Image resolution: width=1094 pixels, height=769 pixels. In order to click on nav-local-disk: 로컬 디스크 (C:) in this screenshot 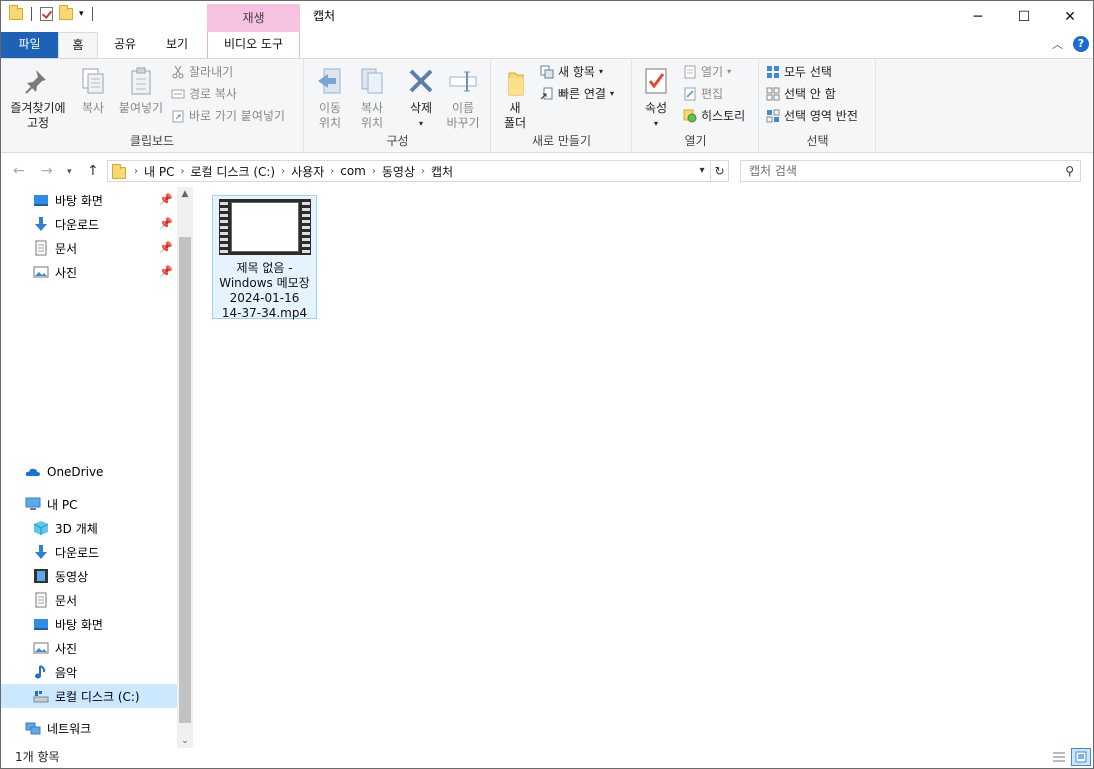, I will do `click(89, 696)`.